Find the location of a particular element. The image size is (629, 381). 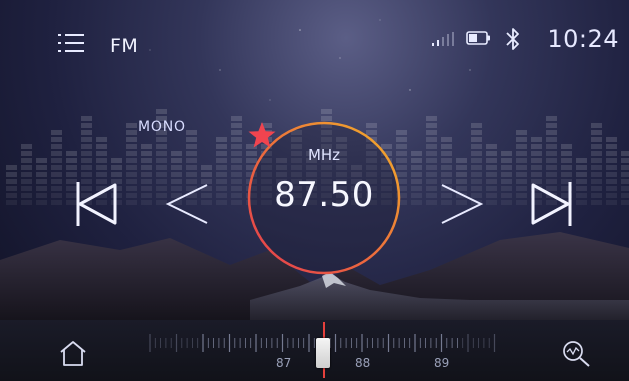

signal-icon is located at coordinates (443, 39).